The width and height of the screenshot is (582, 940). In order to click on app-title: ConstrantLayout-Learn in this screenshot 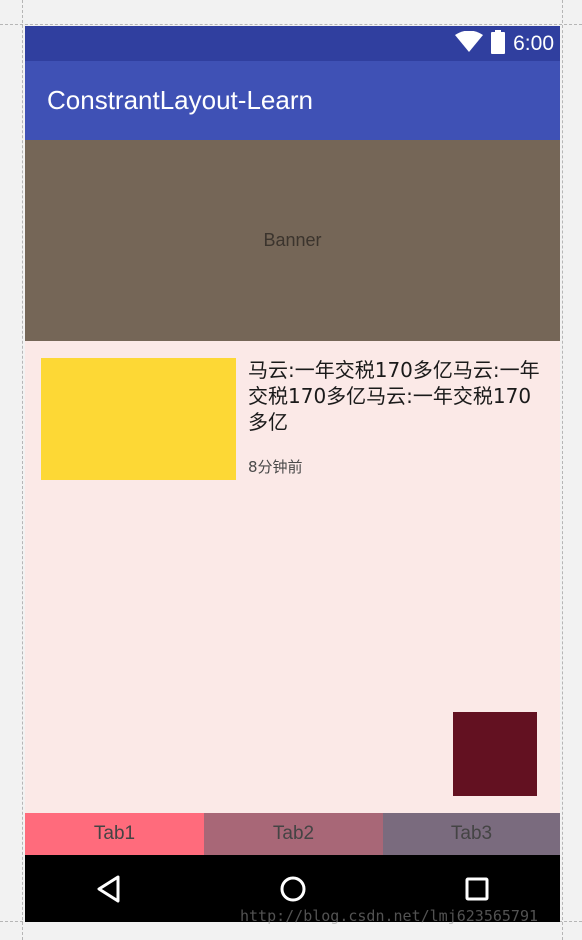, I will do `click(180, 100)`.